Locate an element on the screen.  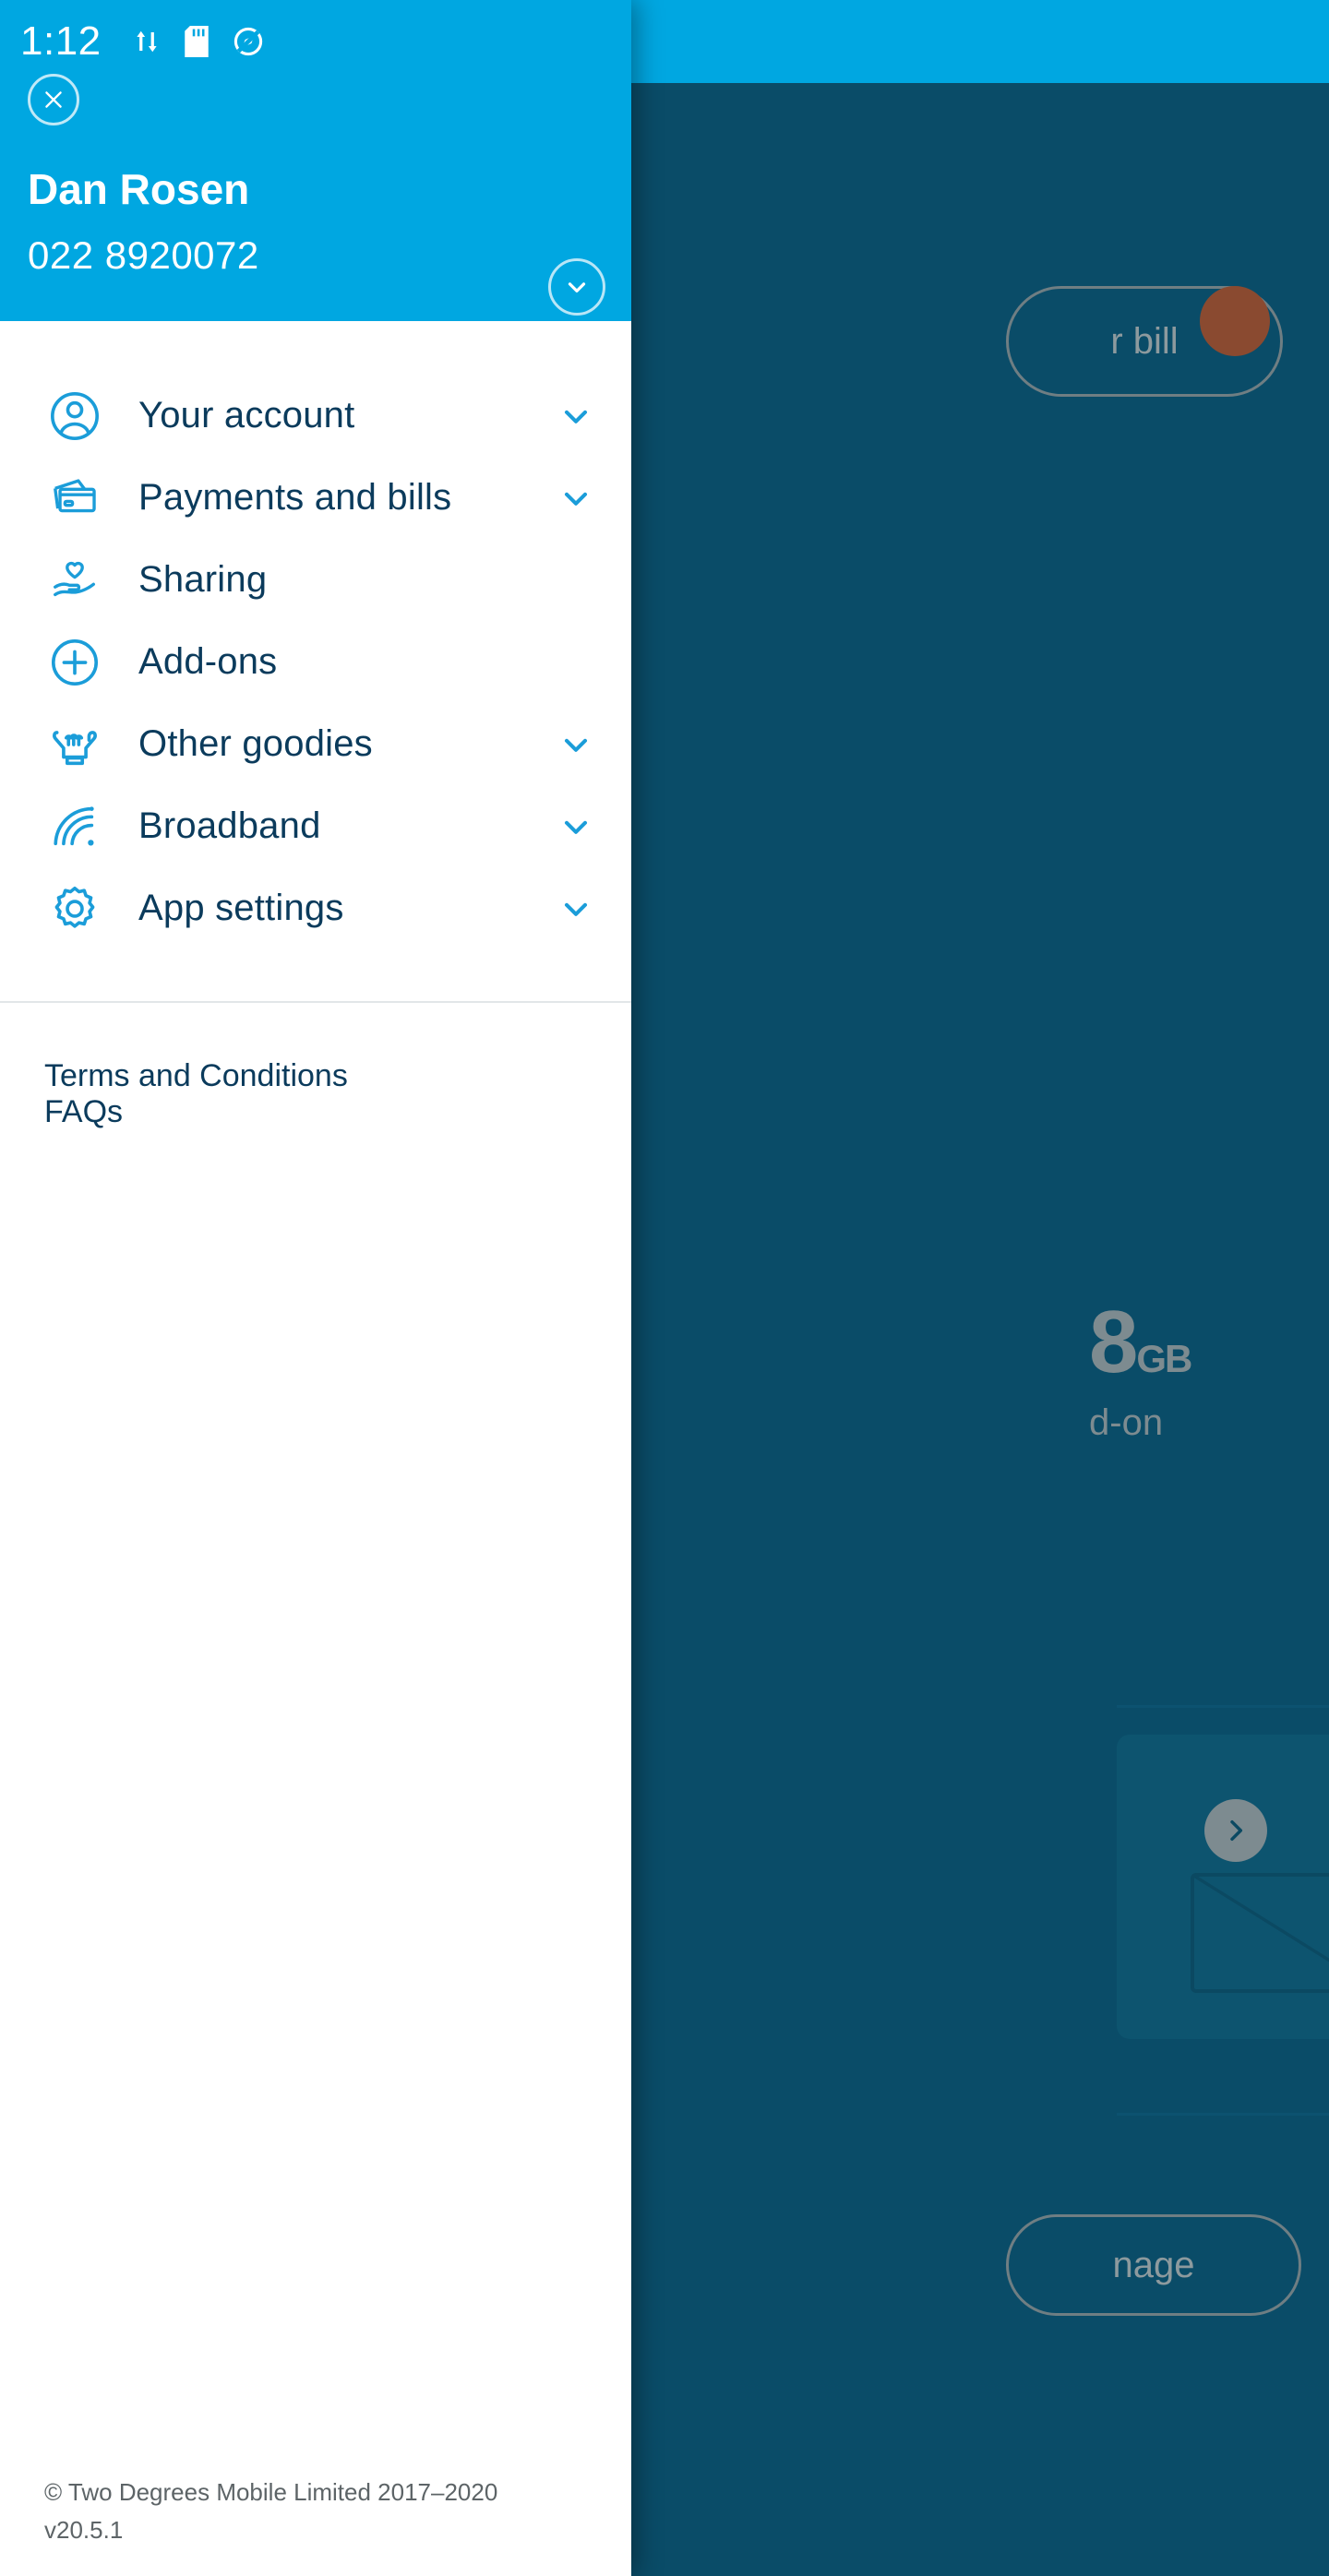
menu-item-broadband: Broadband is located at coordinates (316, 826).